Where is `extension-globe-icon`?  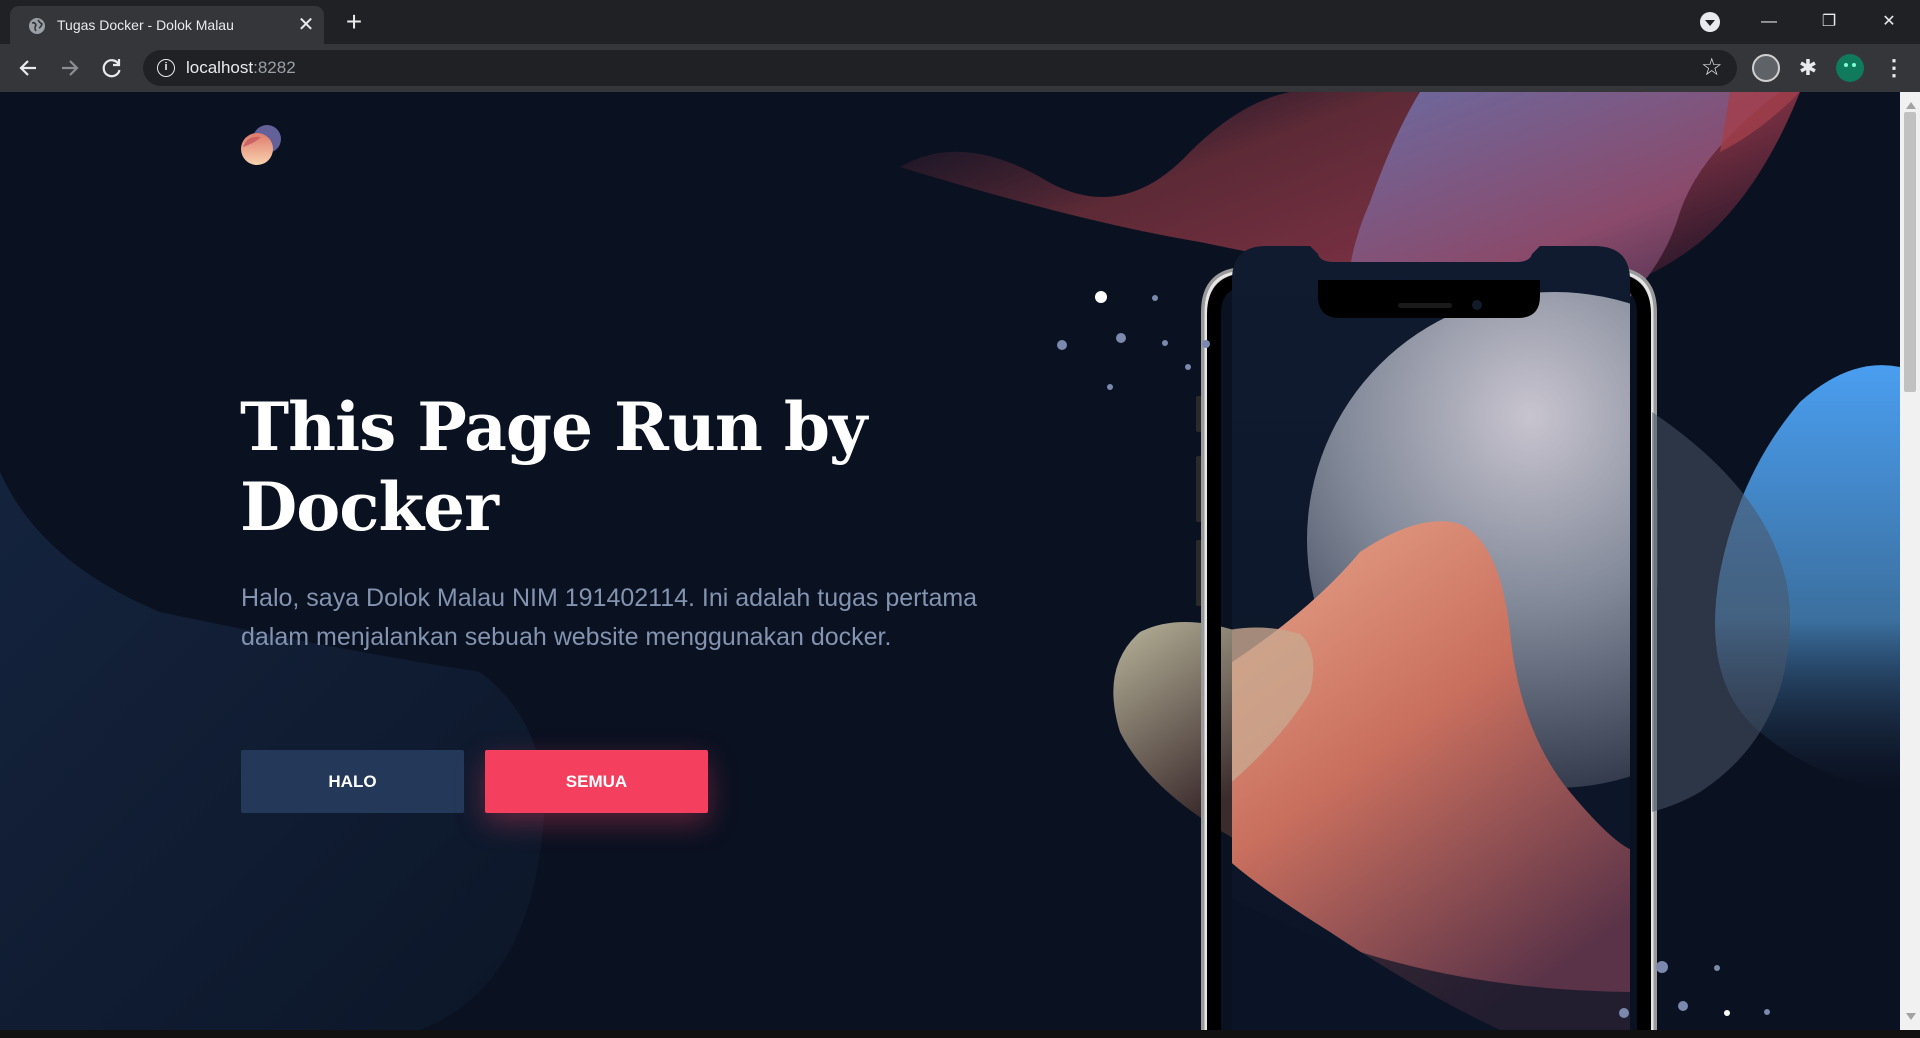
extension-globe-icon is located at coordinates (1766, 68).